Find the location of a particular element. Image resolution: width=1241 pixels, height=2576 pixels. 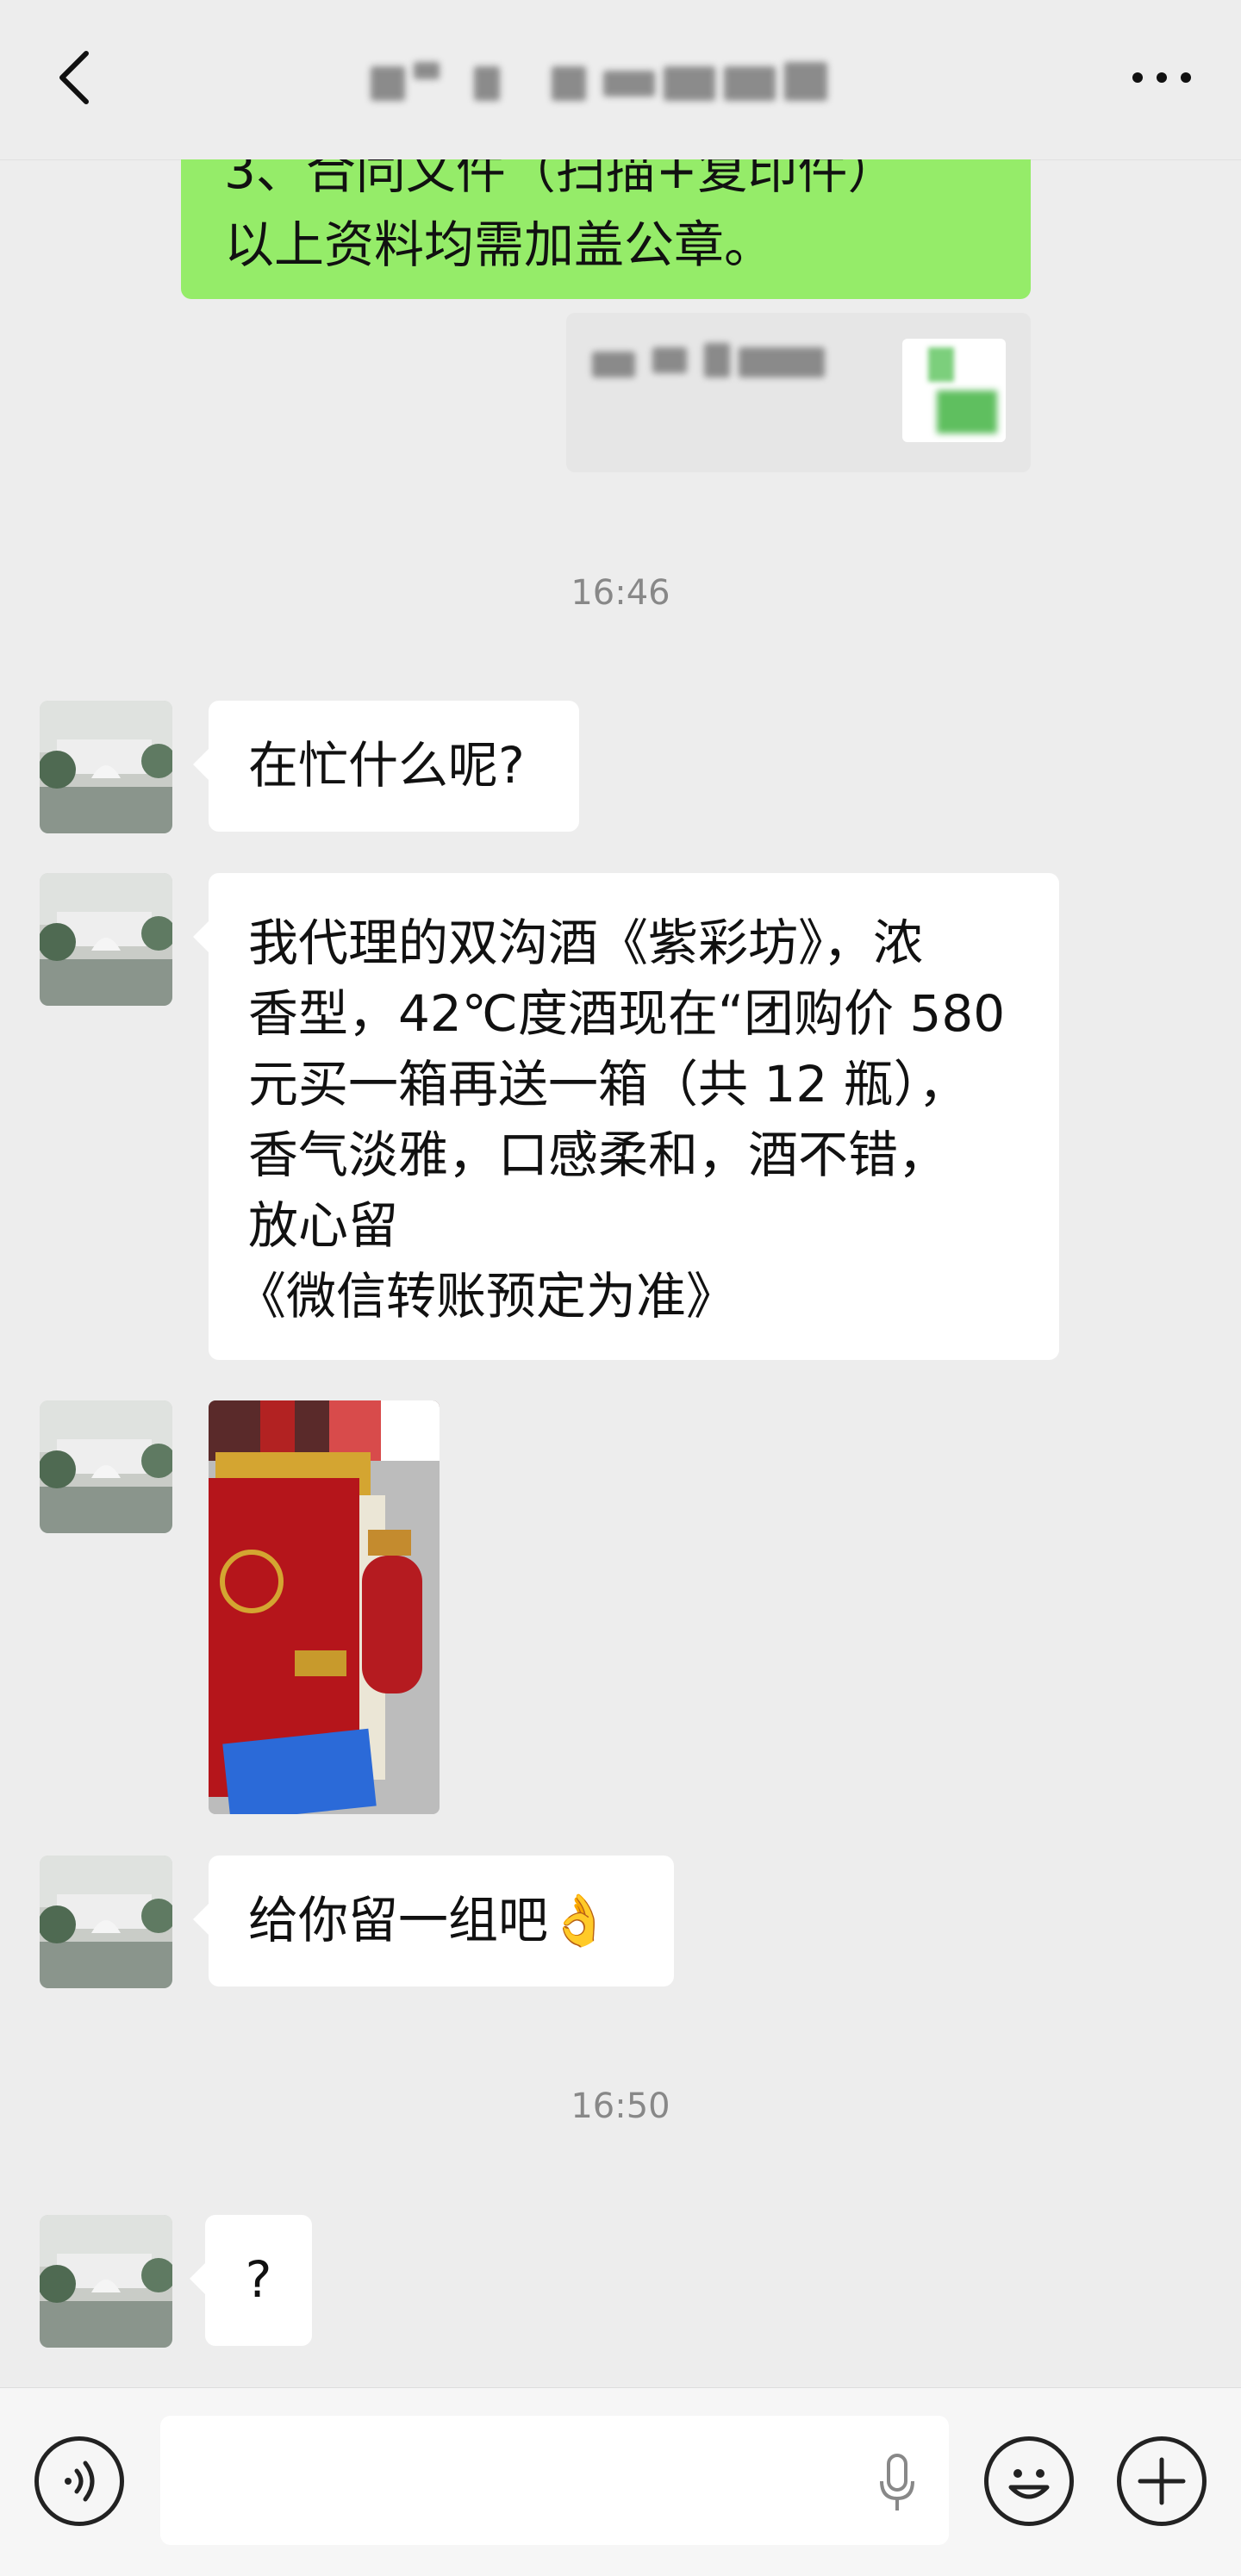

more-button is located at coordinates (1161, 77).